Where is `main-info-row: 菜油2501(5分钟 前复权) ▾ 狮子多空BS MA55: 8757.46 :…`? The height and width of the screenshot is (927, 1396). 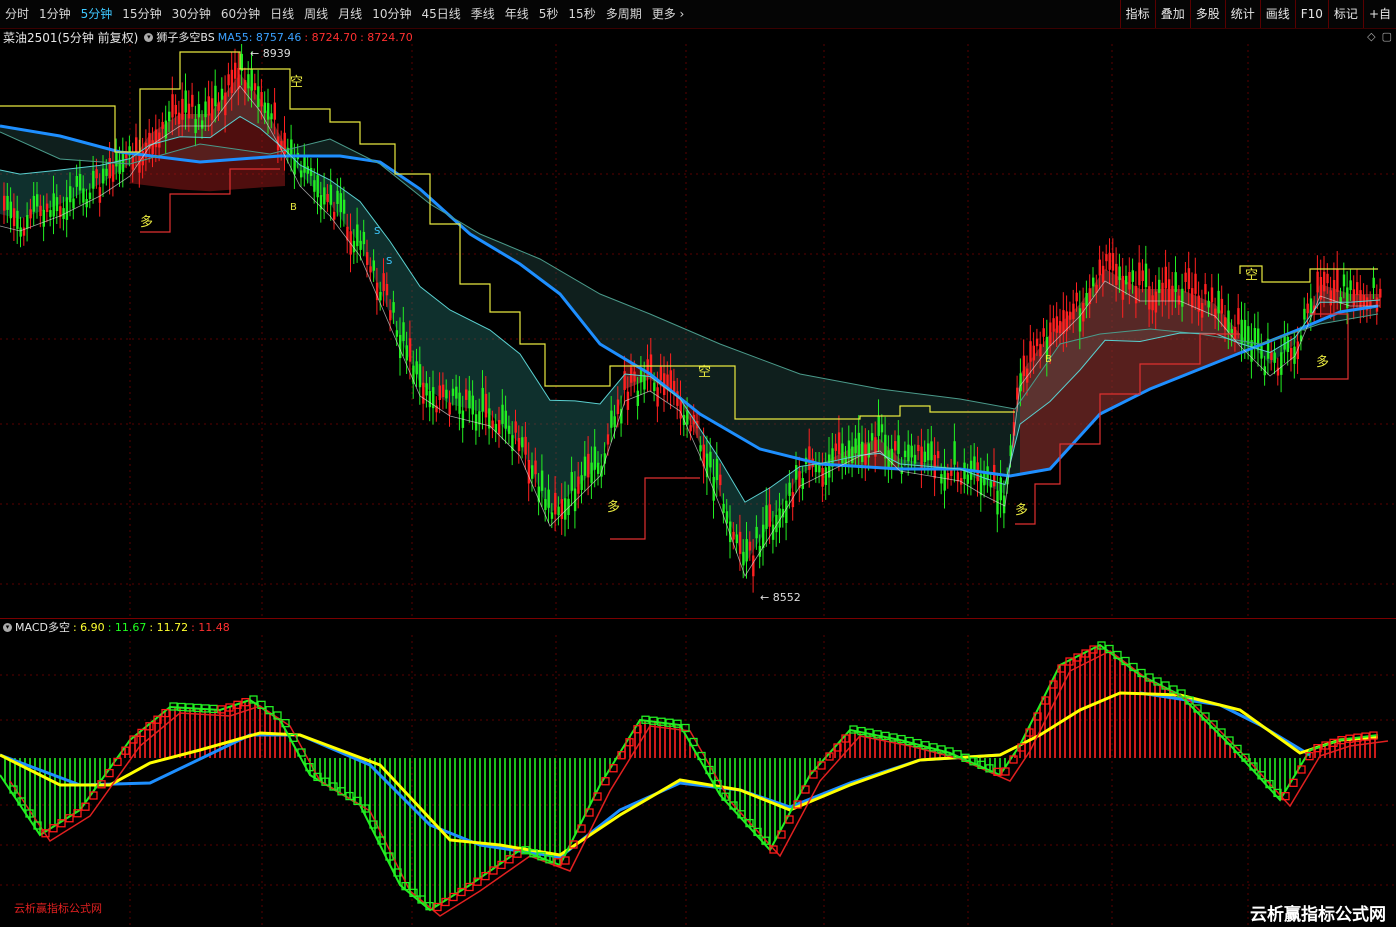 main-info-row: 菜油2501(5分钟 前复权) ▾ 狮子多空BS MA55: 8757.46 :… is located at coordinates (208, 37).